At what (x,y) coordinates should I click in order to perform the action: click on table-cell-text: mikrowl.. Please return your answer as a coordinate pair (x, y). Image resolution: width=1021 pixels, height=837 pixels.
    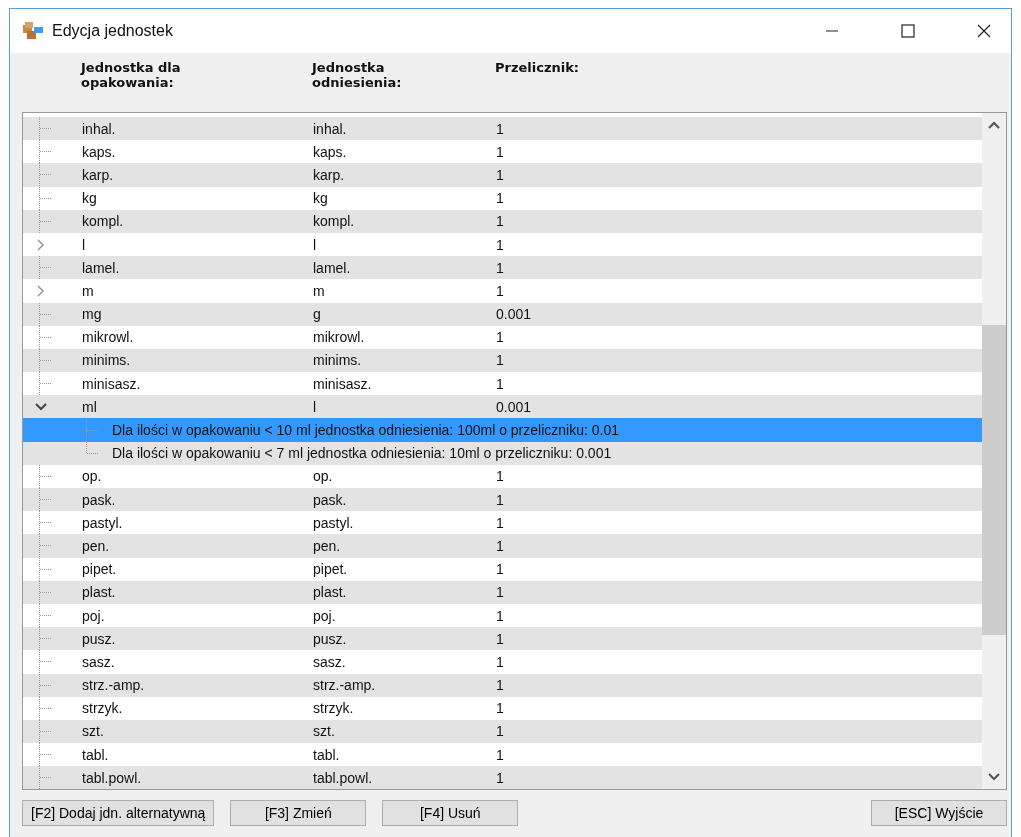
    Looking at the image, I should click on (108, 337).